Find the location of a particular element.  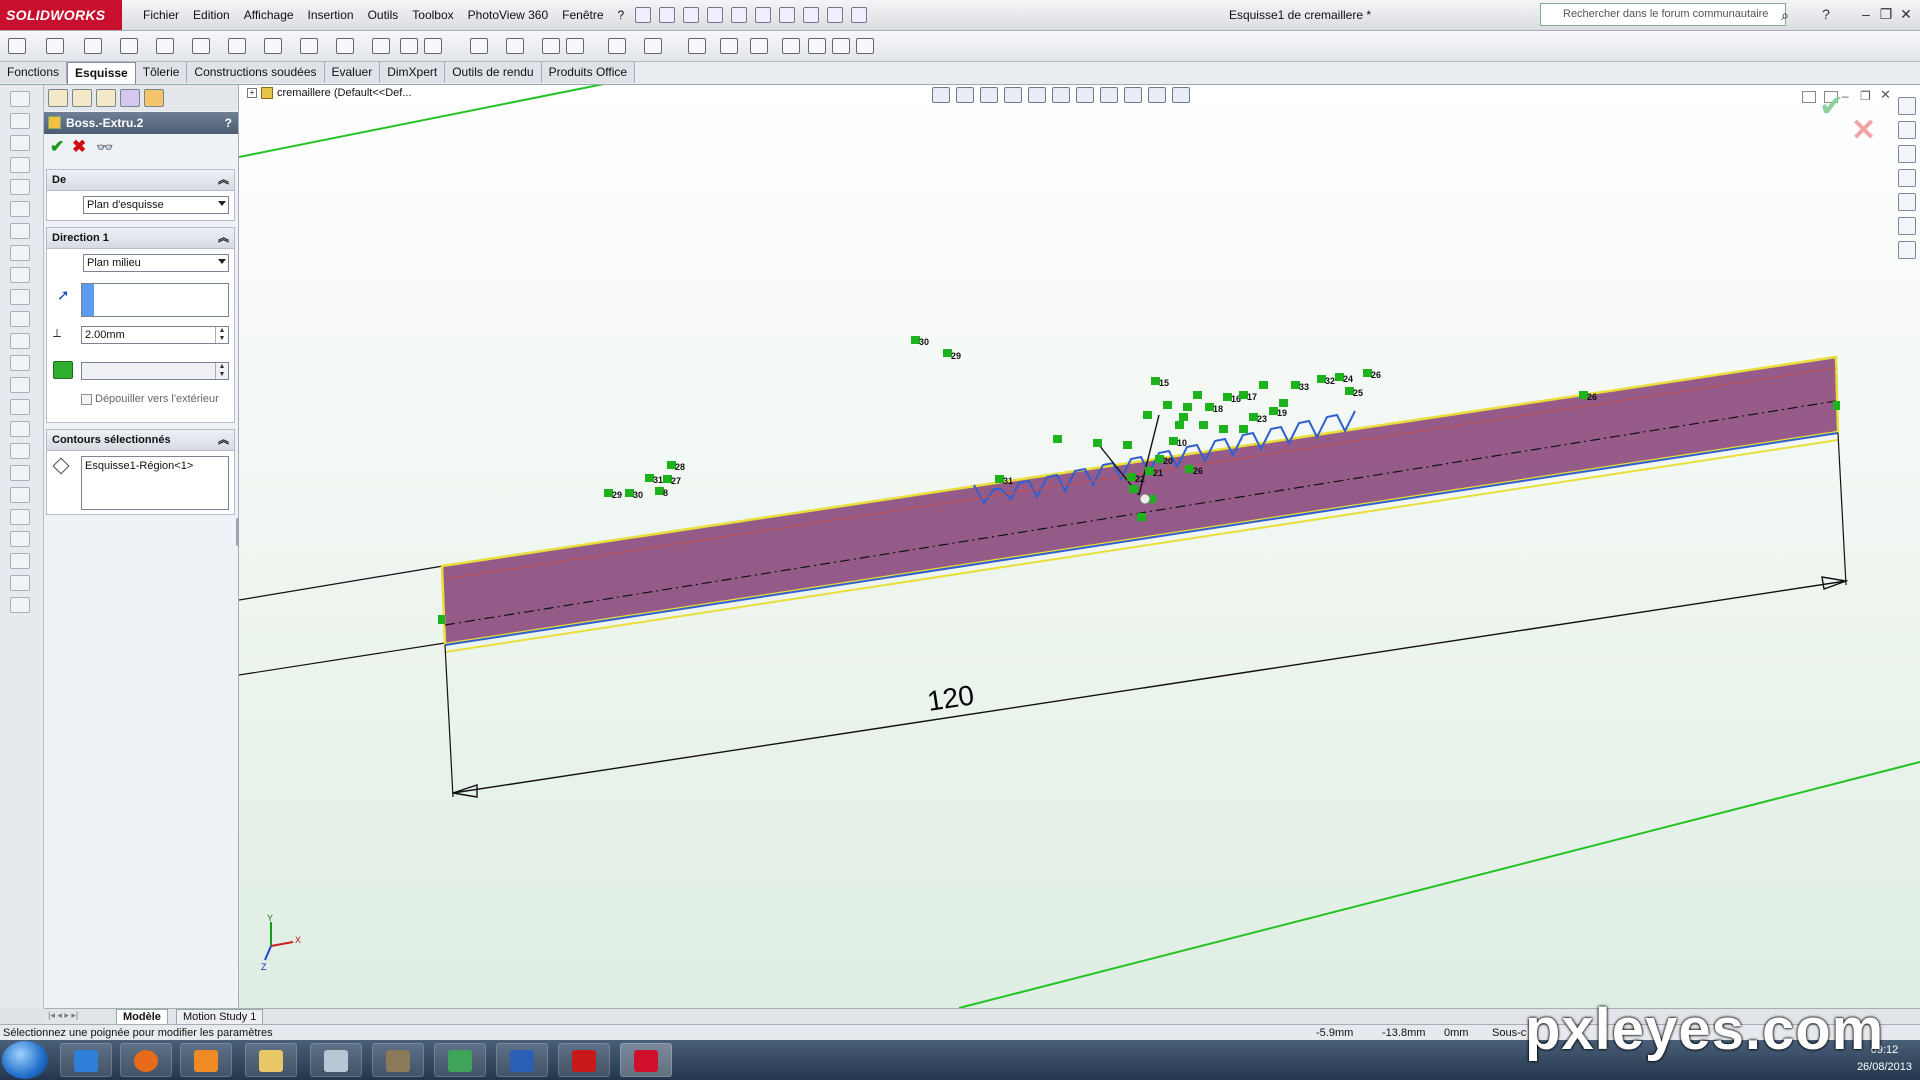

word-taskbar-button is located at coordinates (522, 1060).